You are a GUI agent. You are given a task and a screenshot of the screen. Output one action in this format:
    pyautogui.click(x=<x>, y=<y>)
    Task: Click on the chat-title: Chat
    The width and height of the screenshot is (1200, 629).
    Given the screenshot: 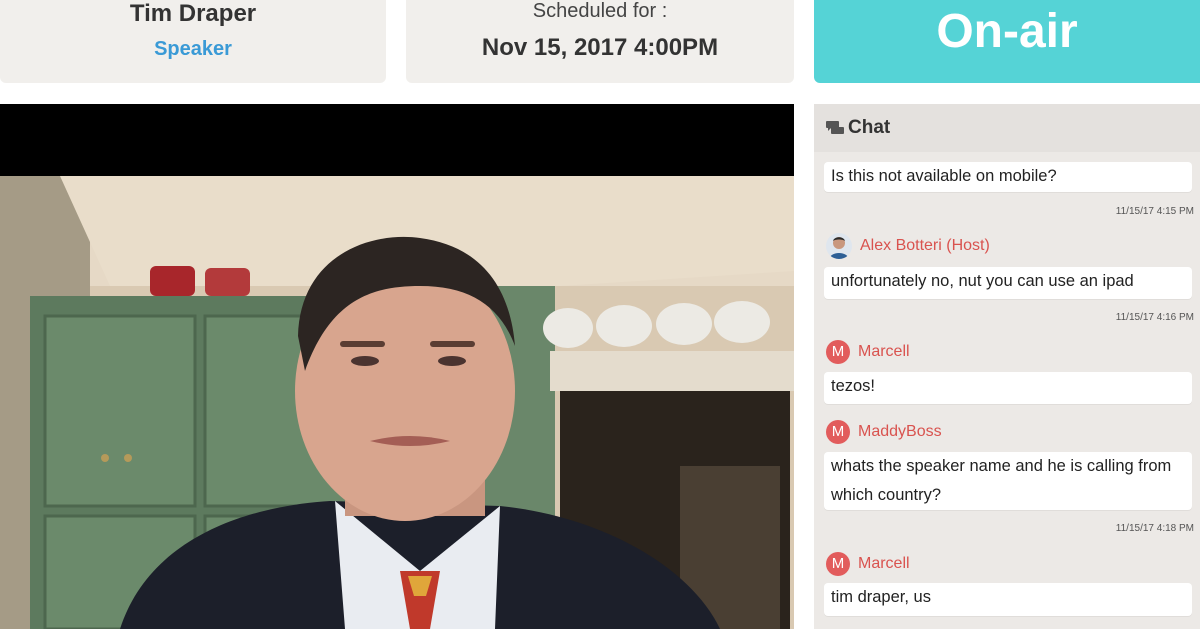 What is the action you would take?
    pyautogui.click(x=869, y=127)
    